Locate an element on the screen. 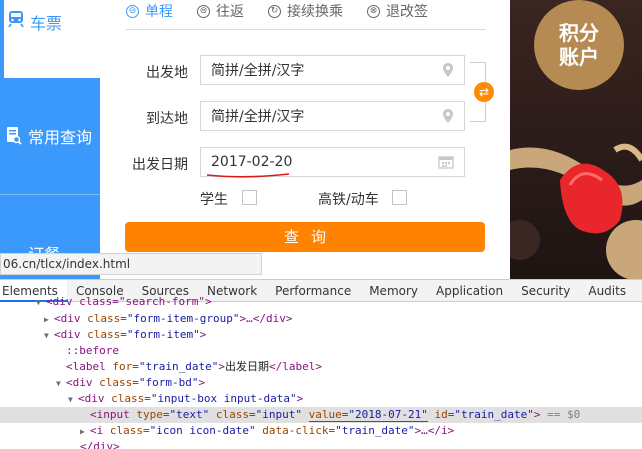 Image resolution: width=642 pixels, height=449 pixels. sidebar-item-label: 车票 is located at coordinates (46, 23).